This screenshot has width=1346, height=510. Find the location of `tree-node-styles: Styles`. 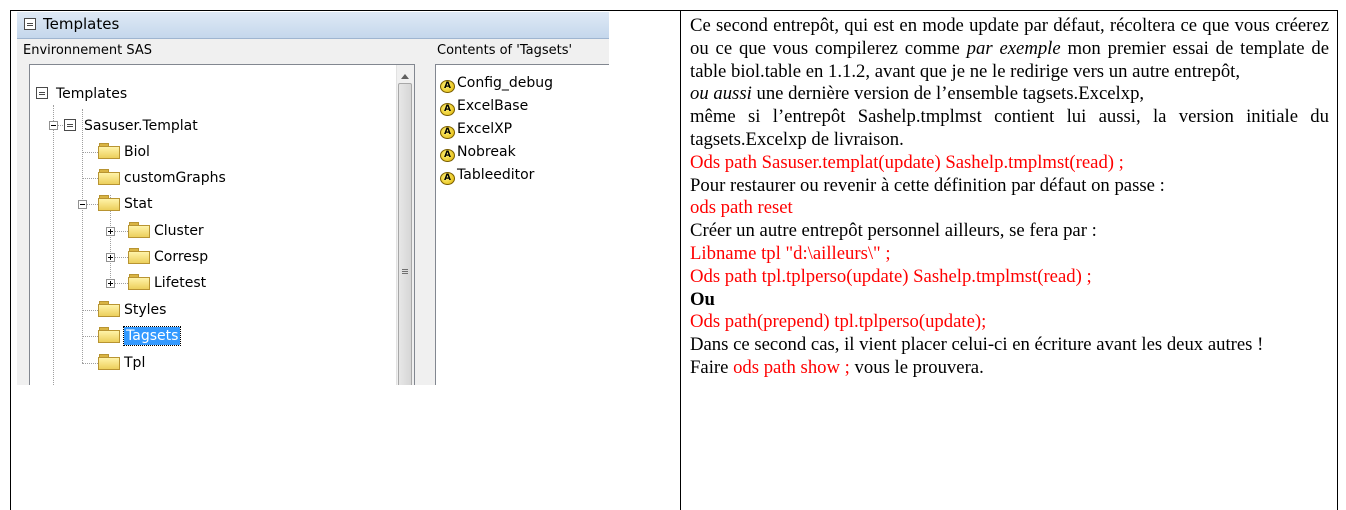

tree-node-styles: Styles is located at coordinates (132, 310).